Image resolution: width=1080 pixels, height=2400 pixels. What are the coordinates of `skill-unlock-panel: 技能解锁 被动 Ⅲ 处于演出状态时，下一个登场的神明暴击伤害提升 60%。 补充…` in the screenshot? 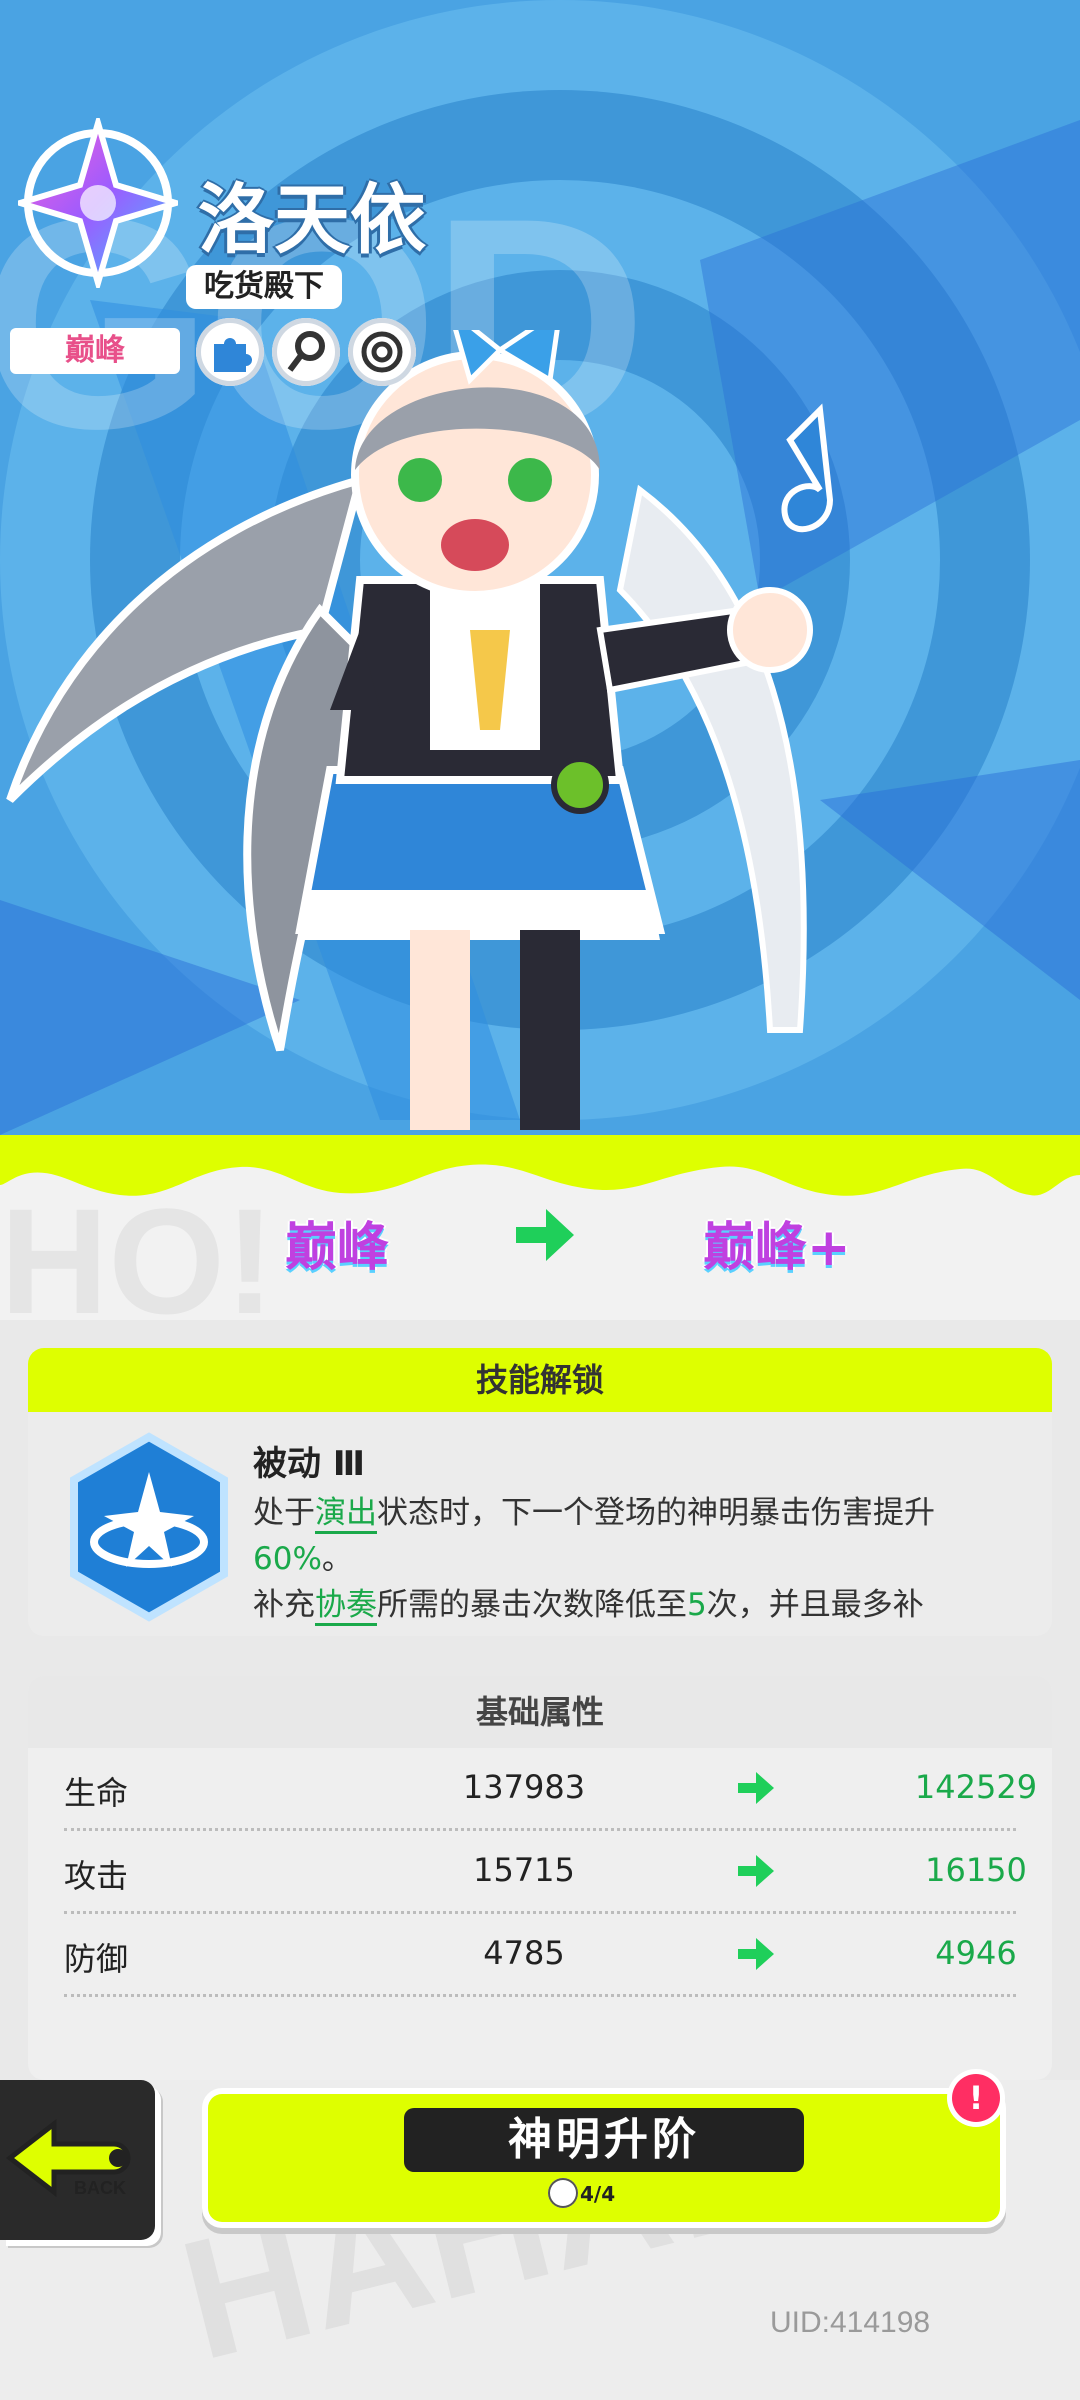 It's located at (540, 1492).